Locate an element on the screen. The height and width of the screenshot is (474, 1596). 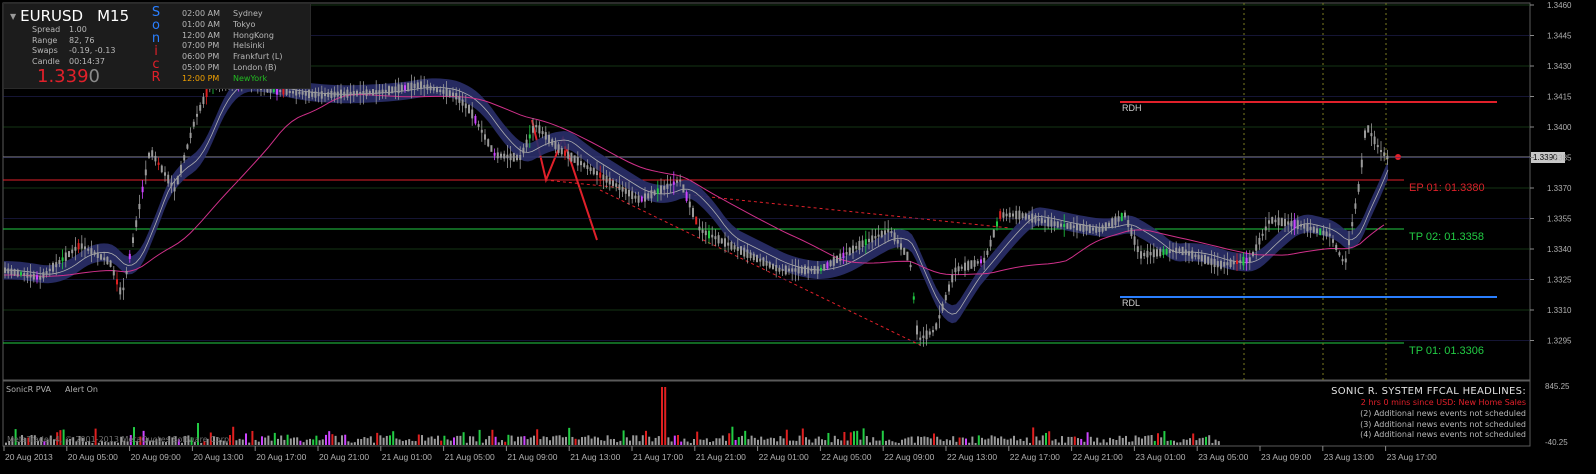
time-tick-label: 20 Aug 13:00 is located at coordinates (218, 457).